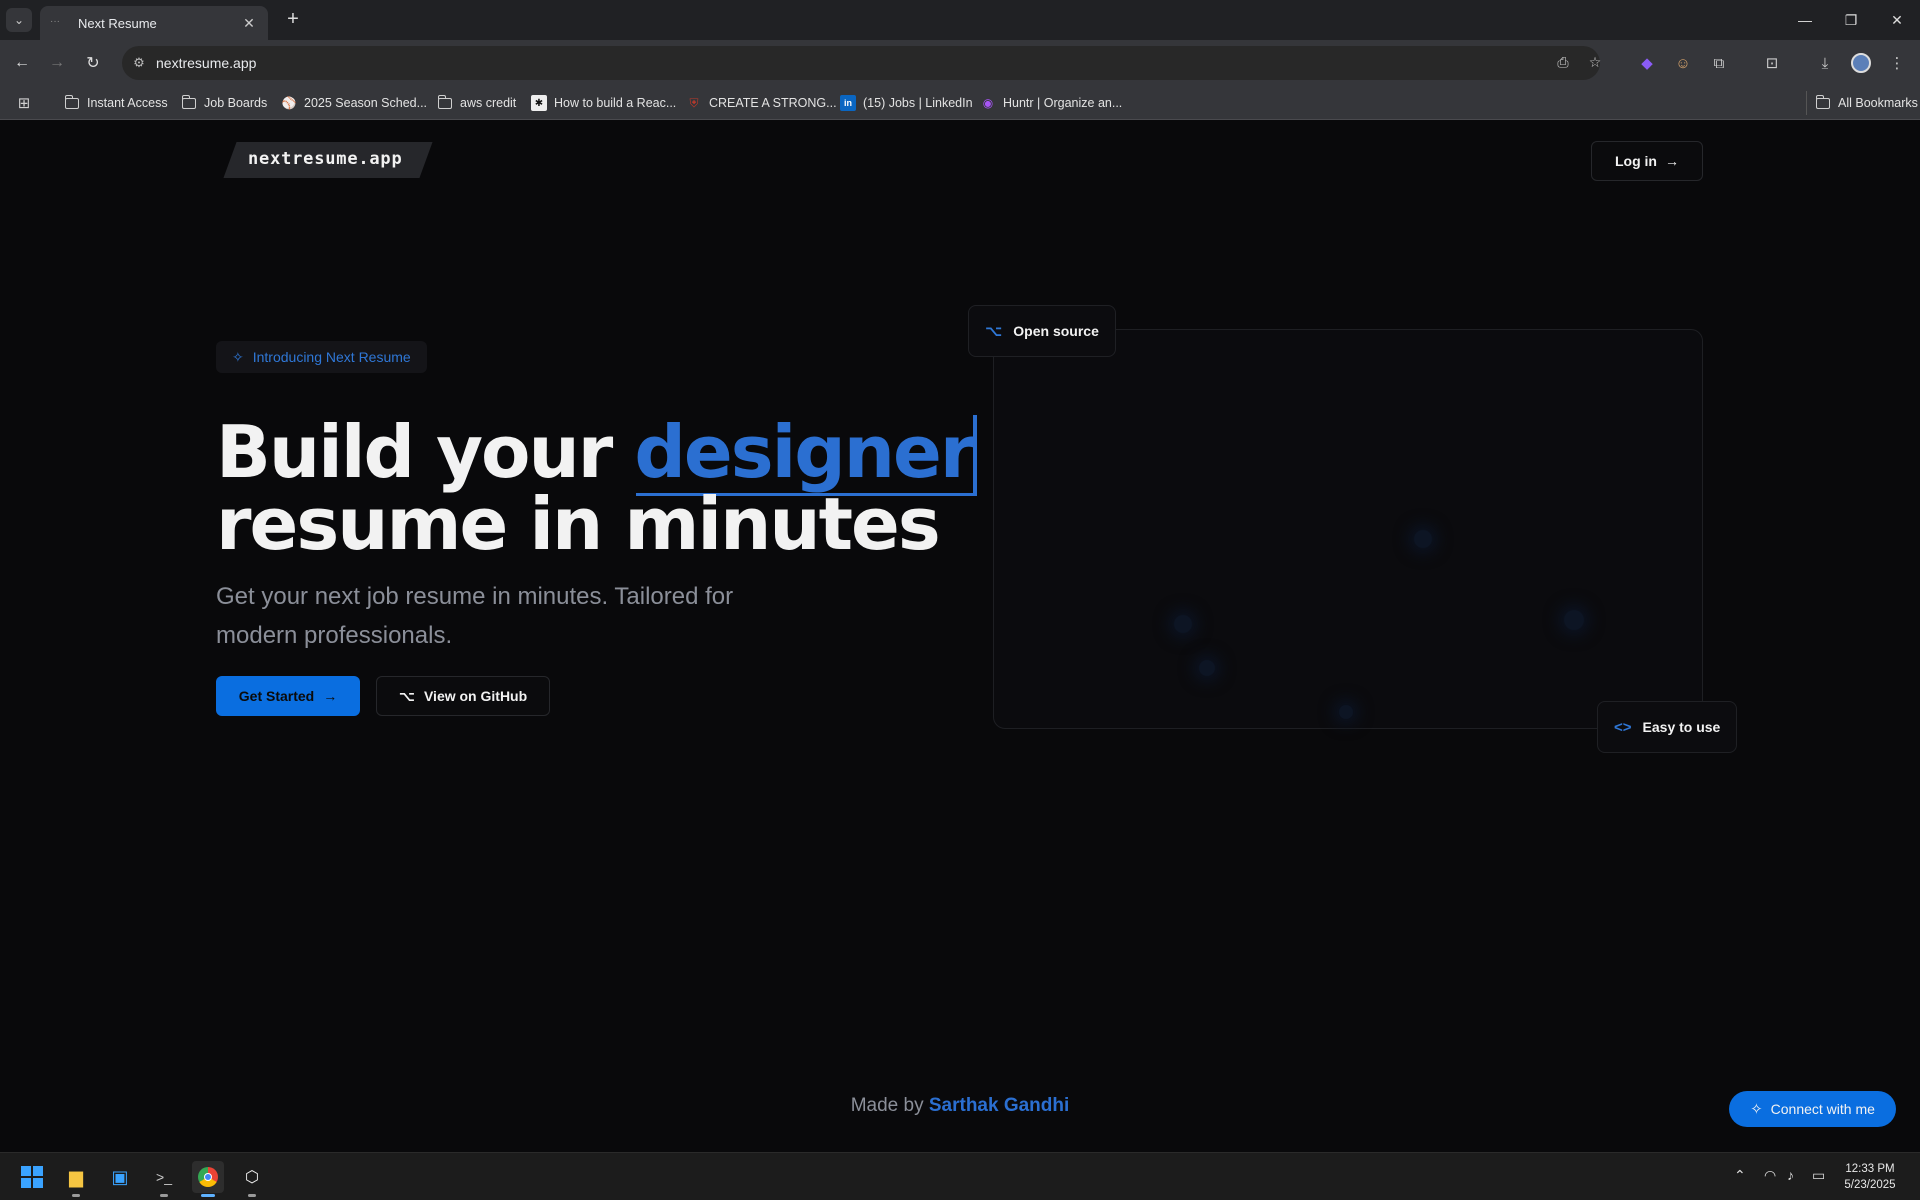 The height and width of the screenshot is (1200, 1920). Describe the element at coordinates (1623, 727) in the screenshot. I see `code-brackets-icon: <>` at that location.